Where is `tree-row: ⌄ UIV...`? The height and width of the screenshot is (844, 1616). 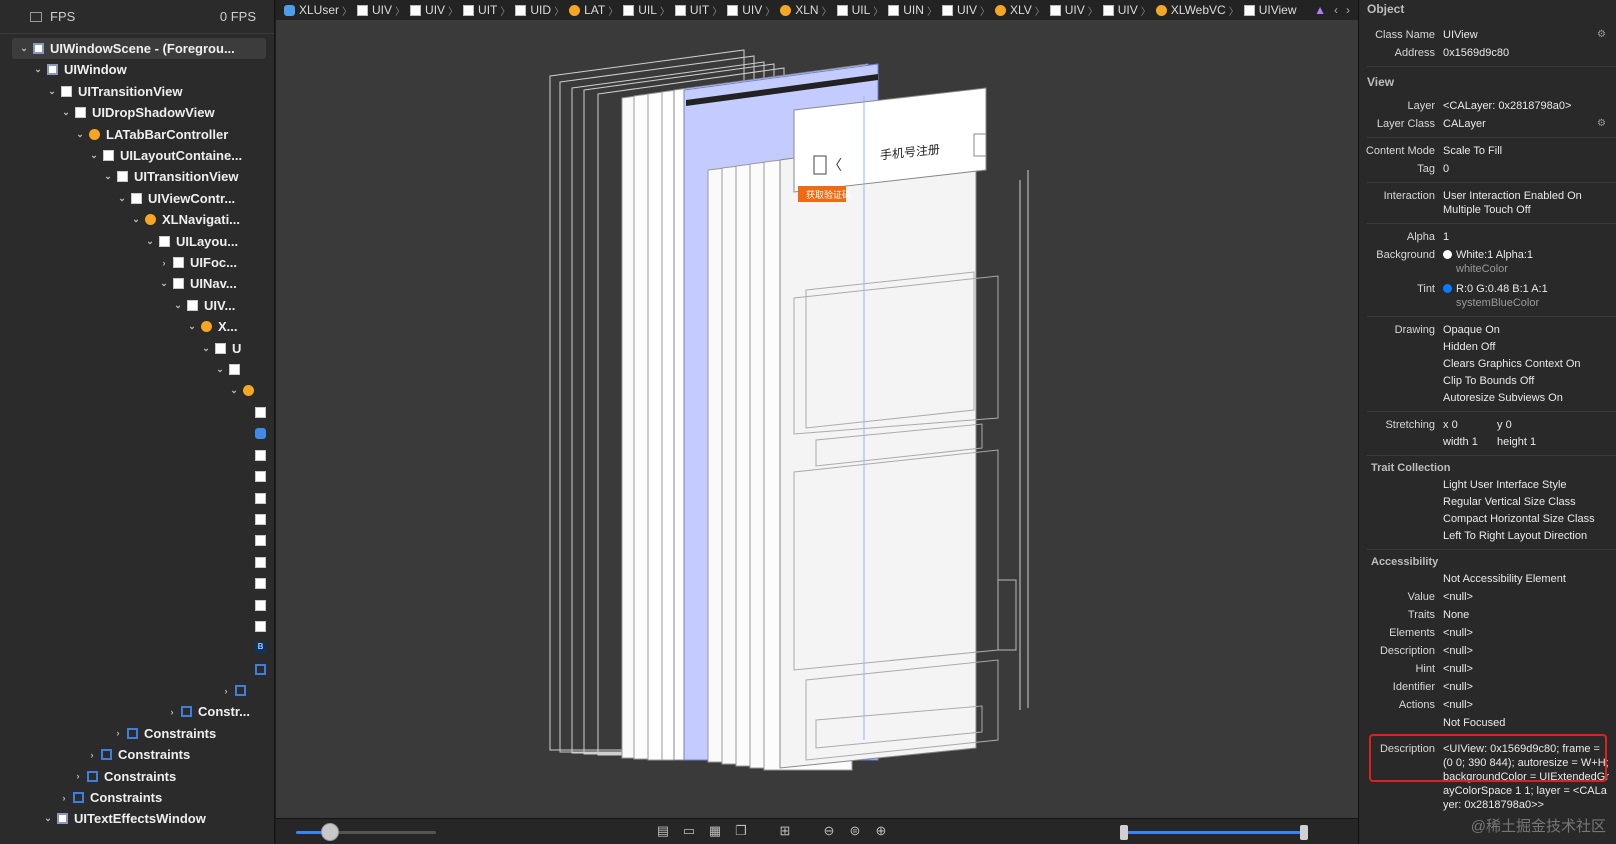
tree-row: ⌄ UIV... is located at coordinates (203, 305).